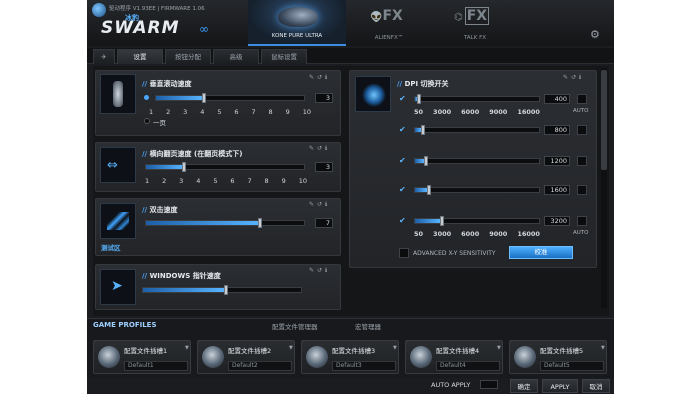 The width and height of the screenshot is (700, 394). What do you see at coordinates (557, 190) in the screenshot?
I see `dpi-value: 1600` at bounding box center [557, 190].